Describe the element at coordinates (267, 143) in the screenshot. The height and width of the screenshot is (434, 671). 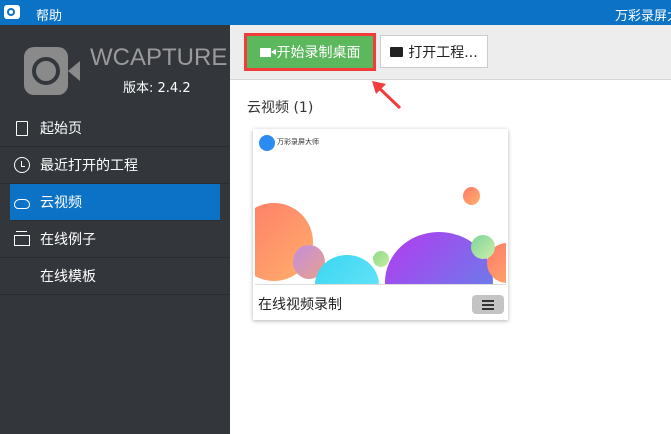
I see `thumbnail-logo-icon` at that location.